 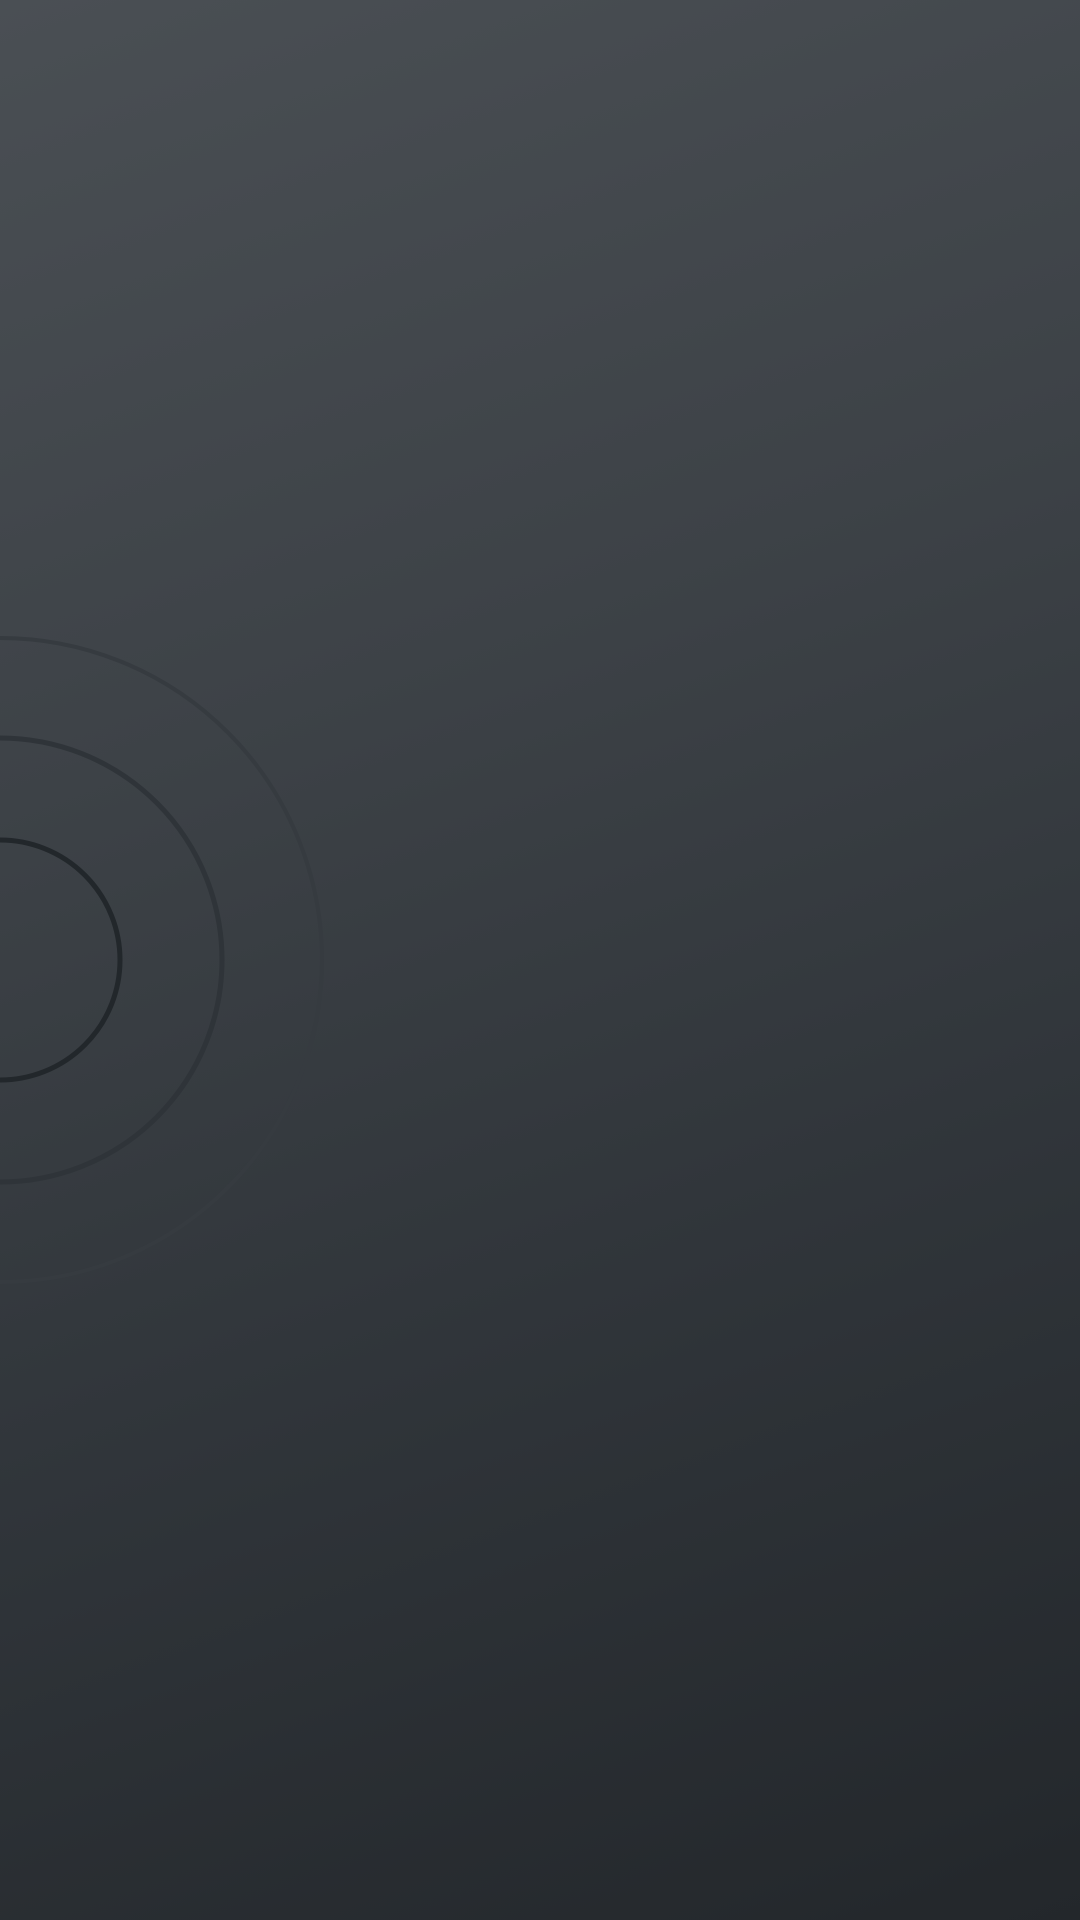 I want to click on ring-middle, so click(x=112, y=960).